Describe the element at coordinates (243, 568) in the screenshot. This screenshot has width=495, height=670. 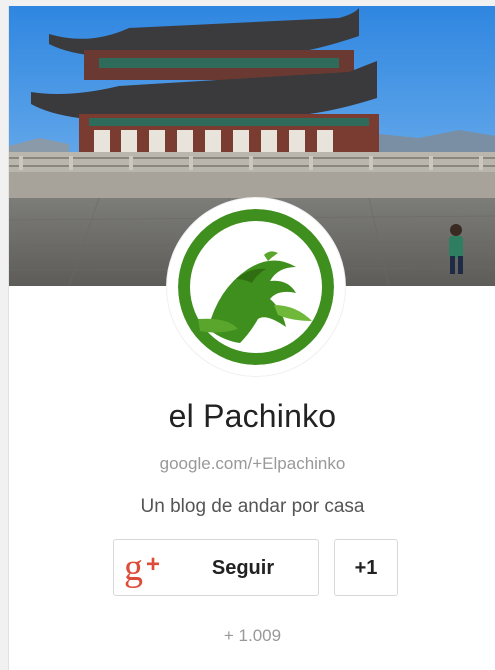
I see `follow-label: Seguir` at that location.